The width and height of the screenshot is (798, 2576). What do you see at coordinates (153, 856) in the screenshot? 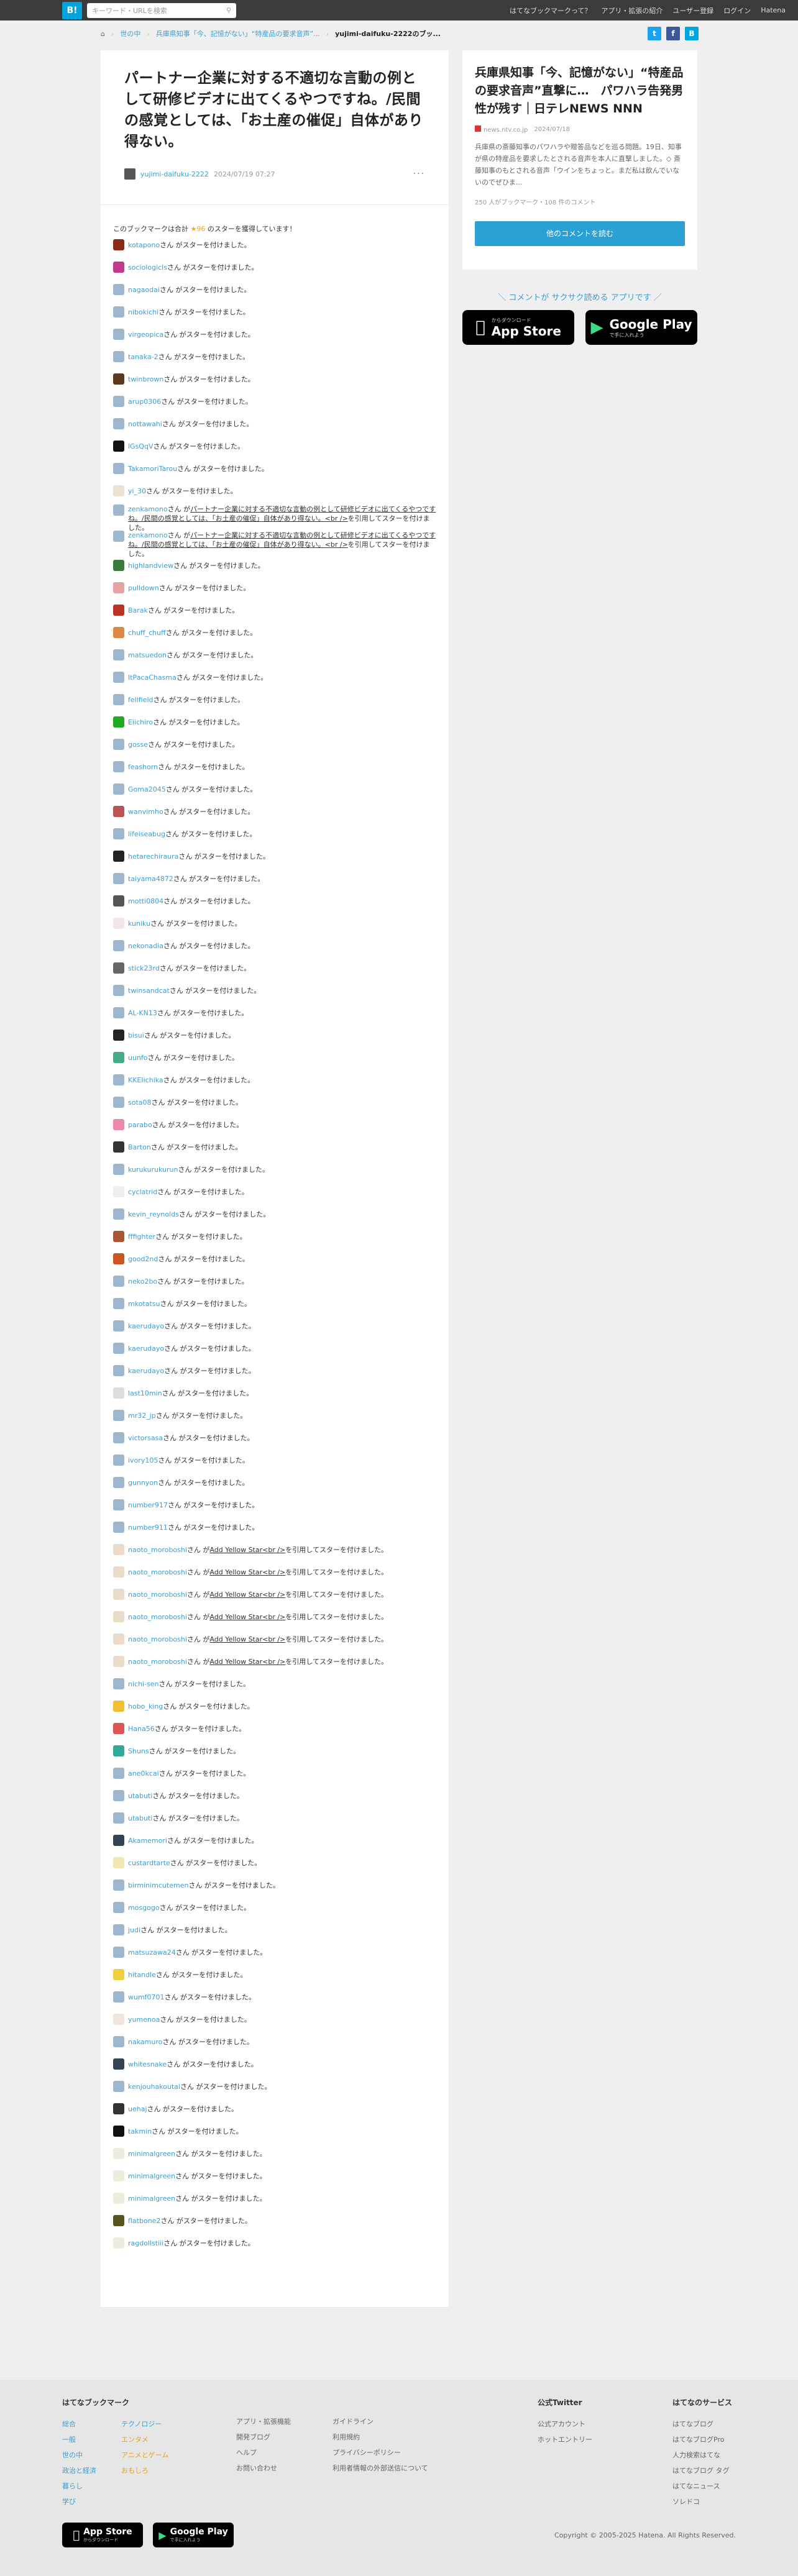
I see `star-user-link: hetarechiraura` at bounding box center [153, 856].